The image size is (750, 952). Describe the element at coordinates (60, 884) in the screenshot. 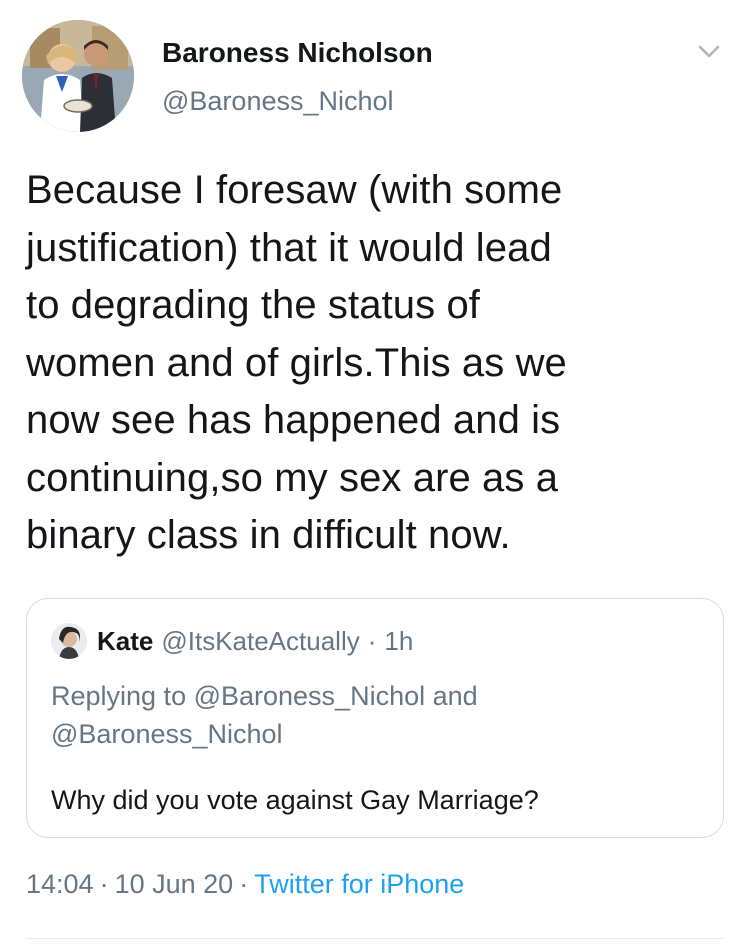

I see `tweet-time: 14:04` at that location.